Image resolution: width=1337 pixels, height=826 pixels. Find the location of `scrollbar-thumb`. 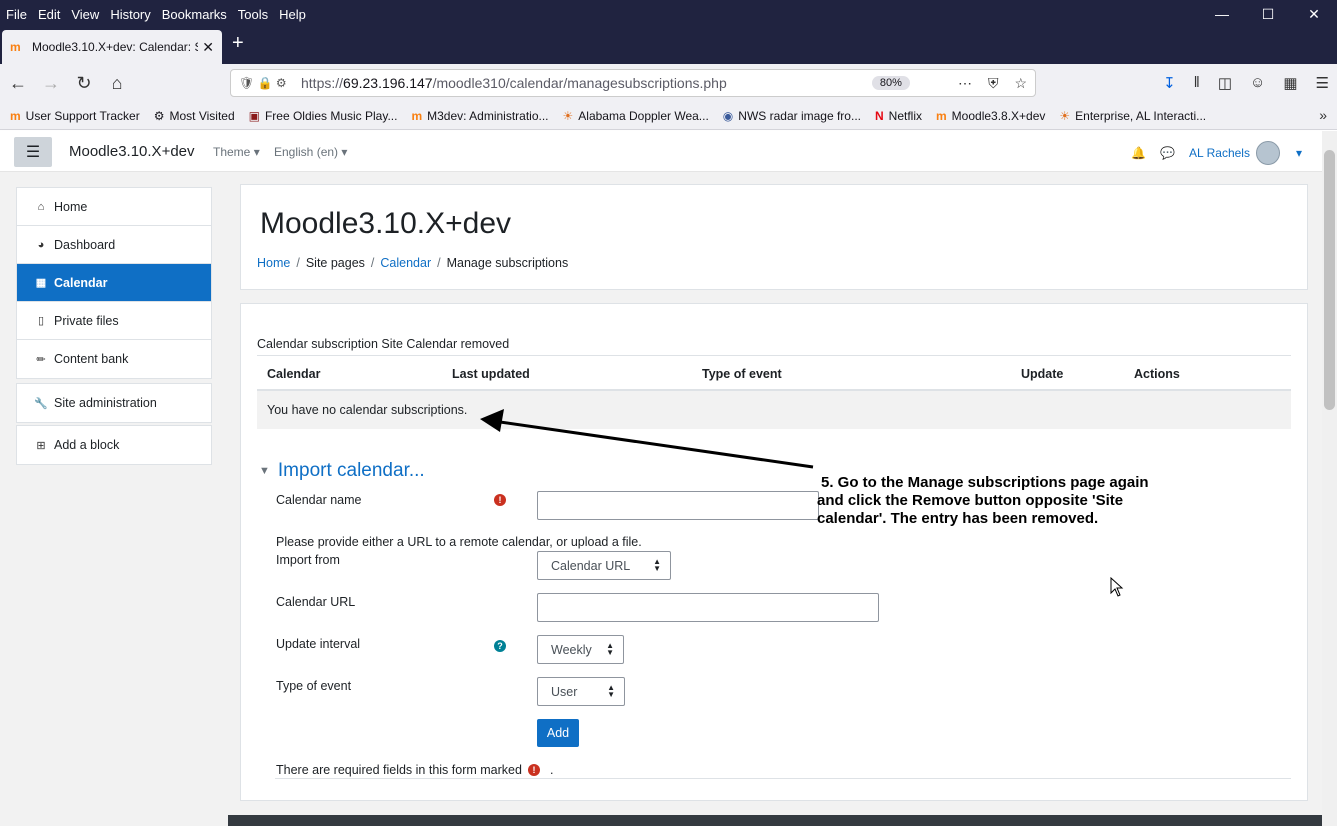

scrollbar-thumb is located at coordinates (1329, 280).